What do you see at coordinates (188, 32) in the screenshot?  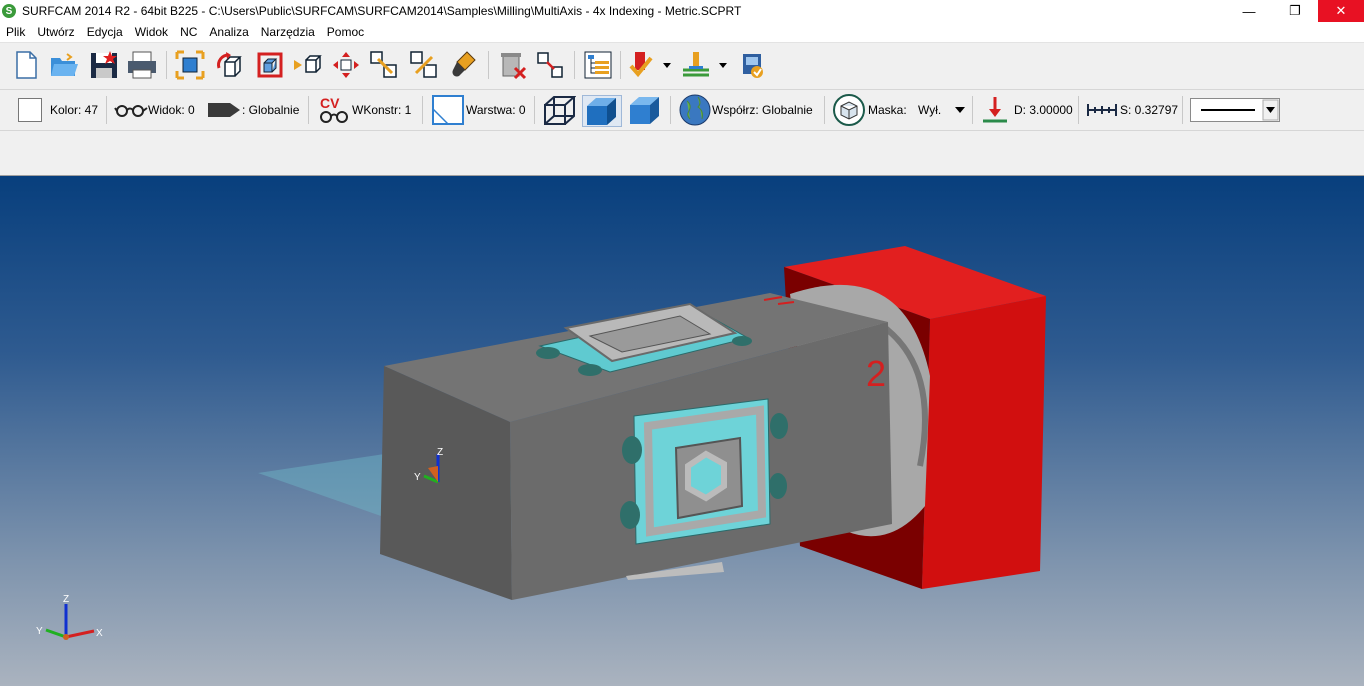 I see `menu-nc: NC` at bounding box center [188, 32].